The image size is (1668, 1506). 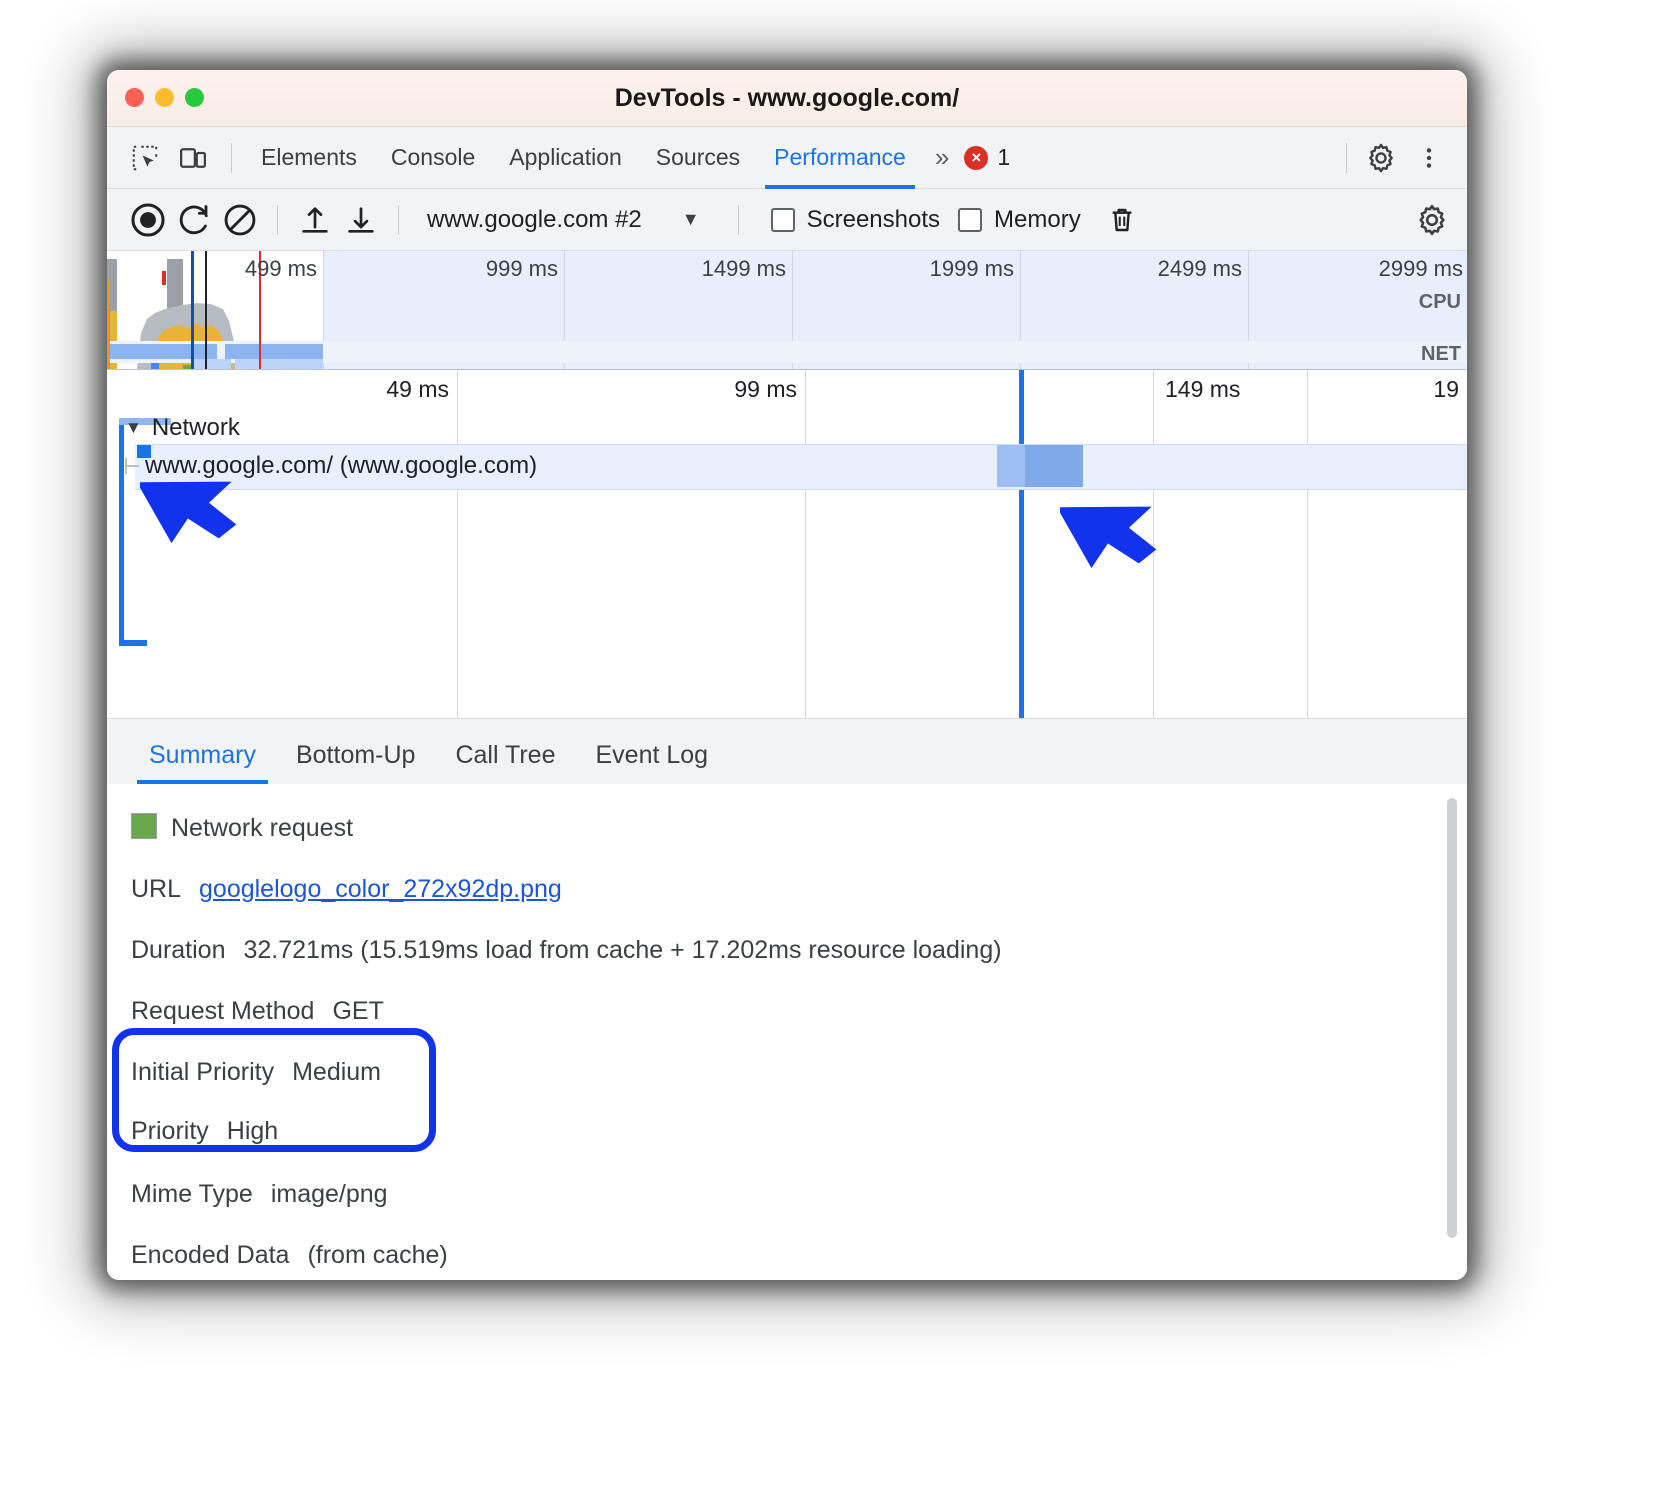 I want to click on overview-tick: 1999 ms, so click(x=971, y=268).